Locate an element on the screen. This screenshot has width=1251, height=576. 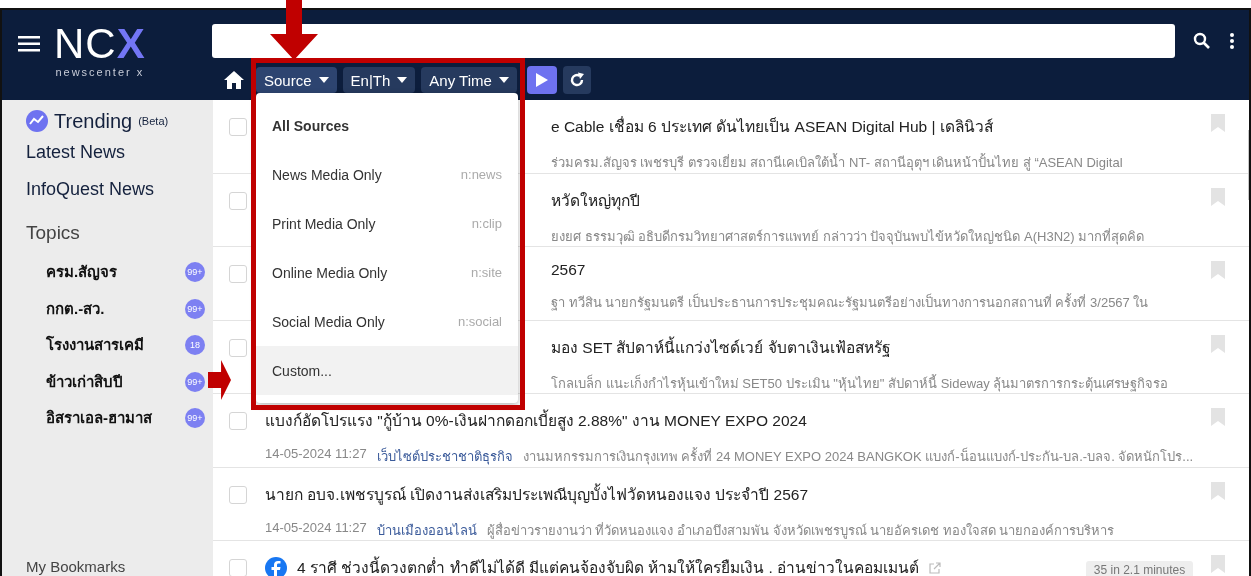
share-count-badge: 35 in 2.1 minutes is located at coordinates (1139, 568).